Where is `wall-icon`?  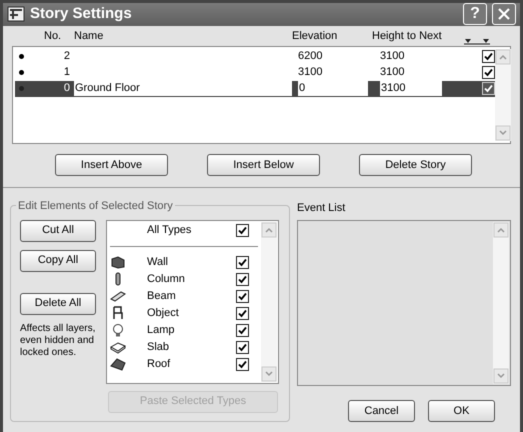 wall-icon is located at coordinates (118, 262).